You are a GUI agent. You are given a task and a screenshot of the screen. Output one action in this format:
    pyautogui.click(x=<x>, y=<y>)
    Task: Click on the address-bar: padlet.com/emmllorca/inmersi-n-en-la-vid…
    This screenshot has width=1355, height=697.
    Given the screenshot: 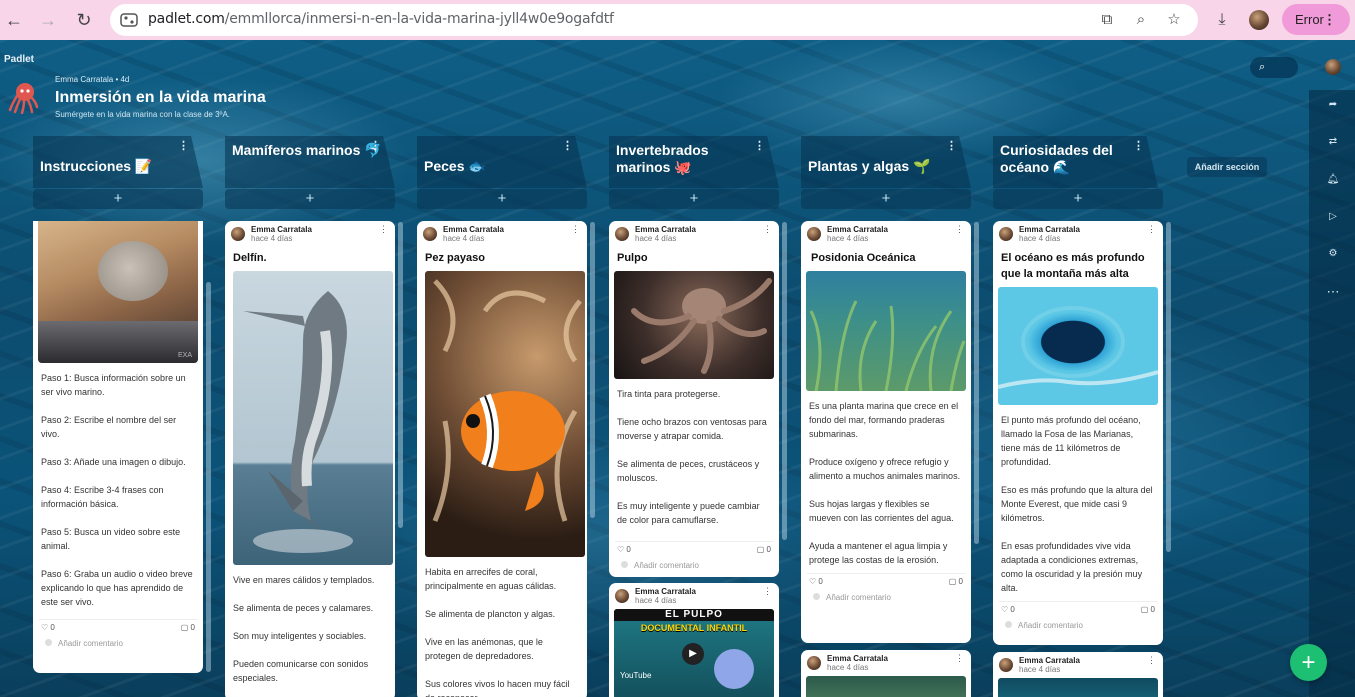 What is the action you would take?
    pyautogui.click(x=654, y=20)
    